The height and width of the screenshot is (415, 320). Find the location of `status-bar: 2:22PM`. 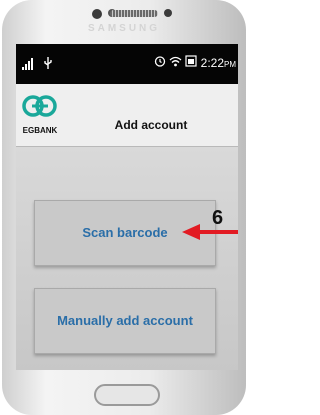

status-bar: 2:22PM is located at coordinates (127, 64).